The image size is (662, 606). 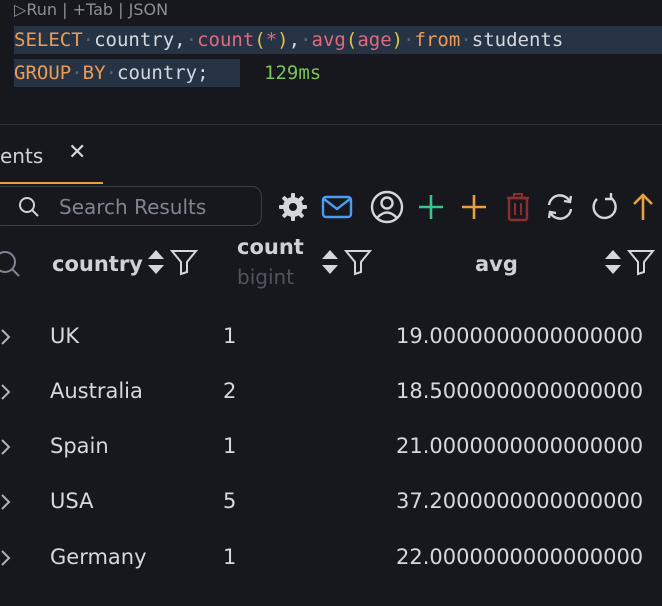 I want to click on sync-icon, so click(x=560, y=207).